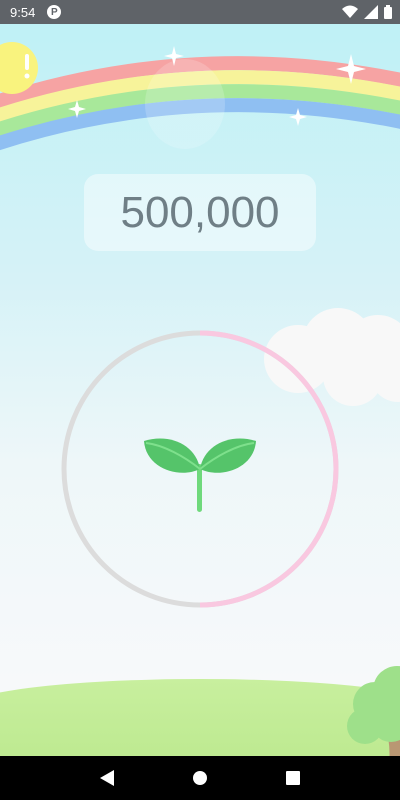  Describe the element at coordinates (200, 717) in the screenshot. I see `grass-ground` at that location.